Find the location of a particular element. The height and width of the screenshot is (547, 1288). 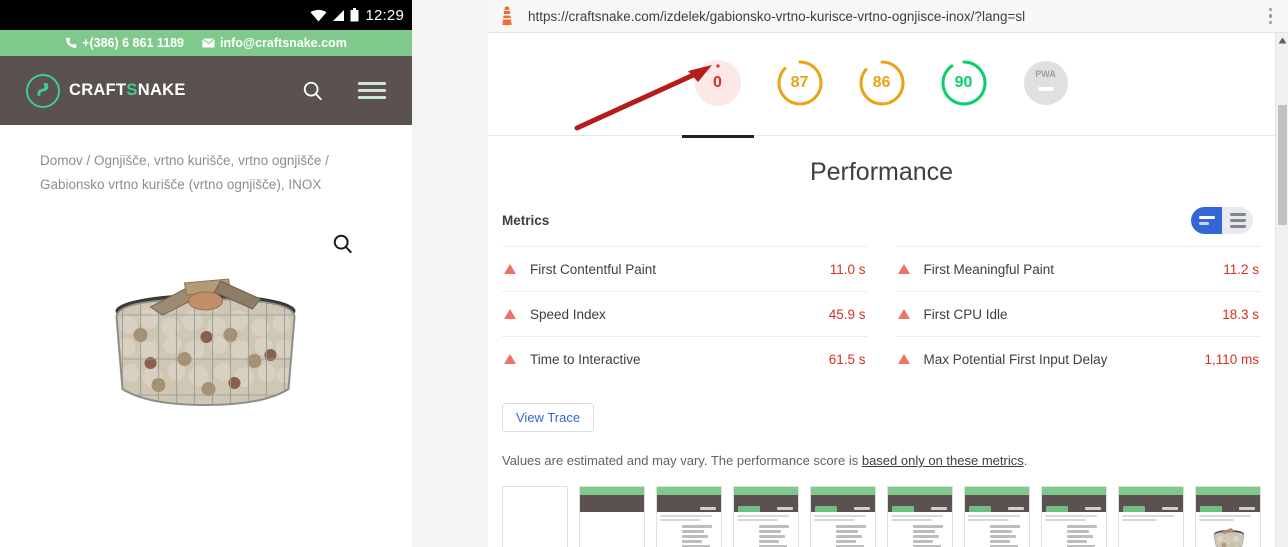

site-logo: CRAFTSNAKE is located at coordinates (106, 90).